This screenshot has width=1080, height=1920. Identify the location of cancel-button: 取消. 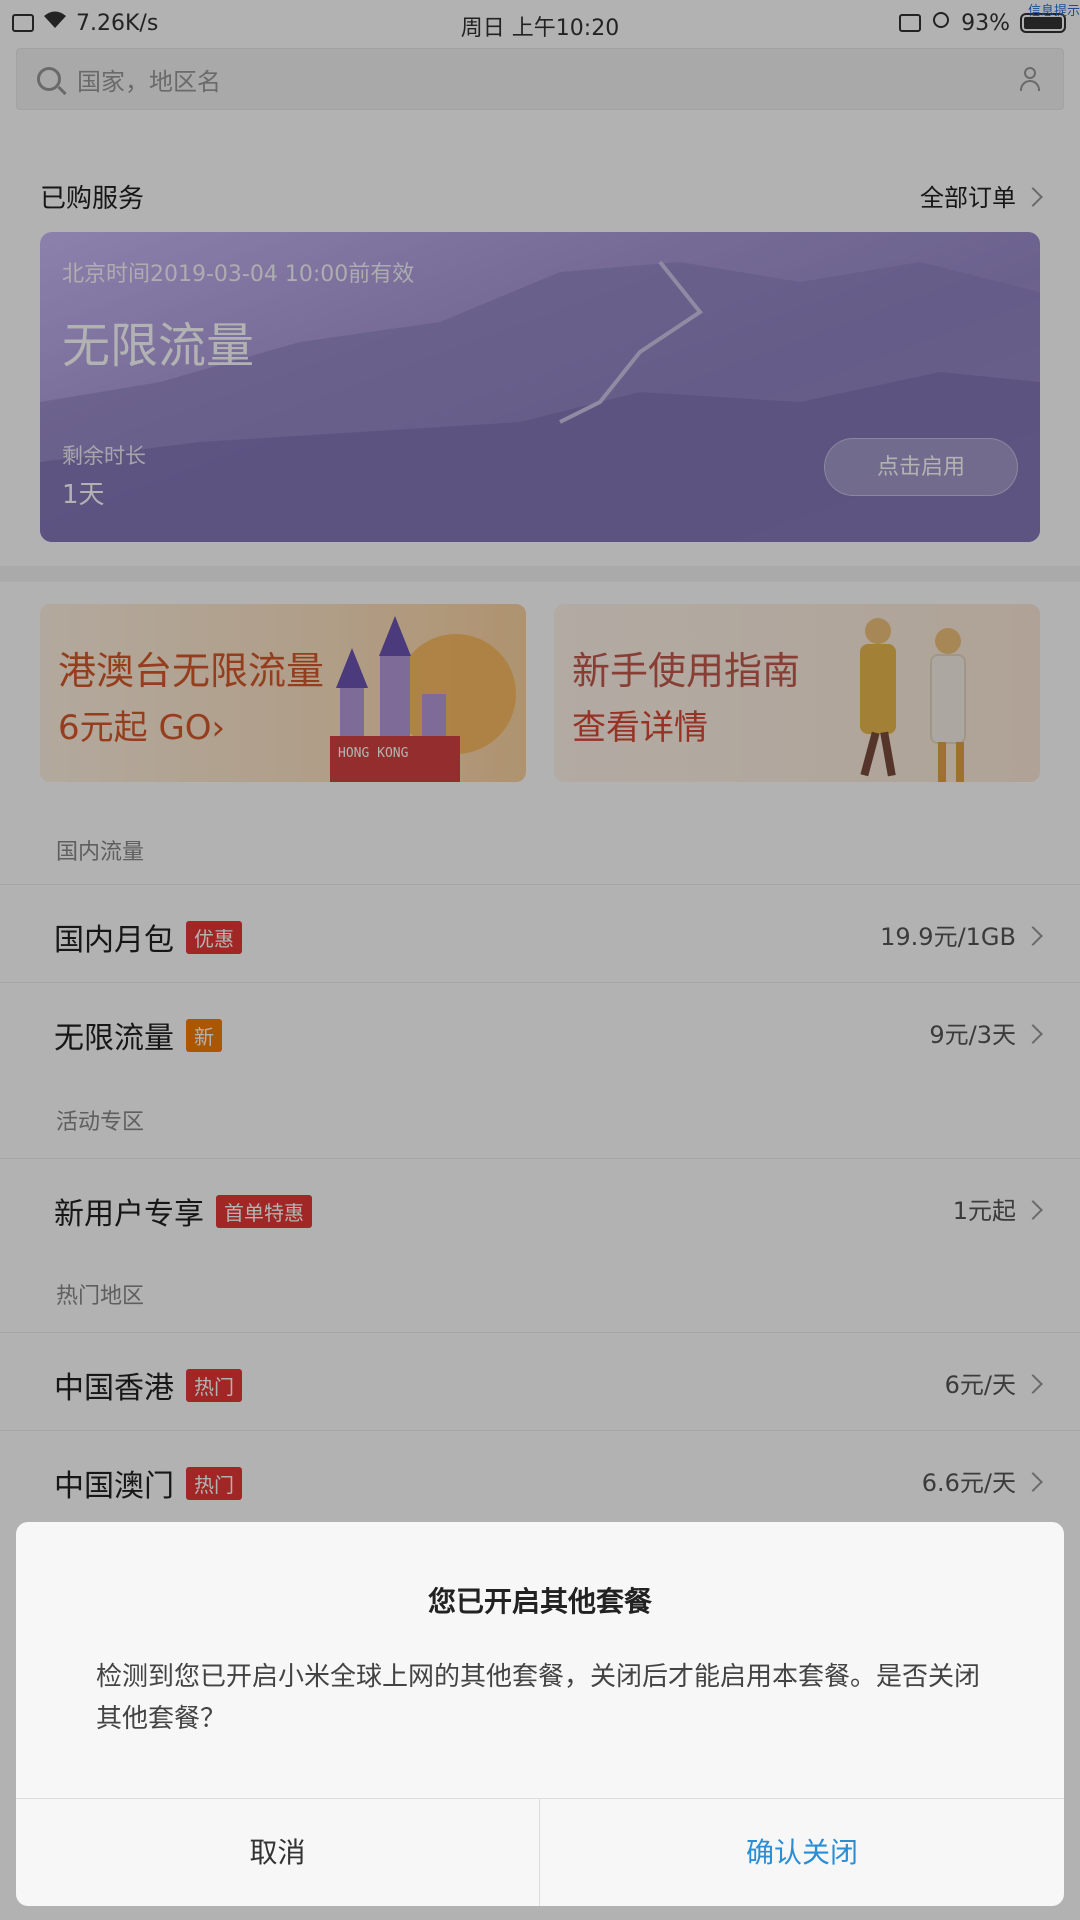
(278, 1852).